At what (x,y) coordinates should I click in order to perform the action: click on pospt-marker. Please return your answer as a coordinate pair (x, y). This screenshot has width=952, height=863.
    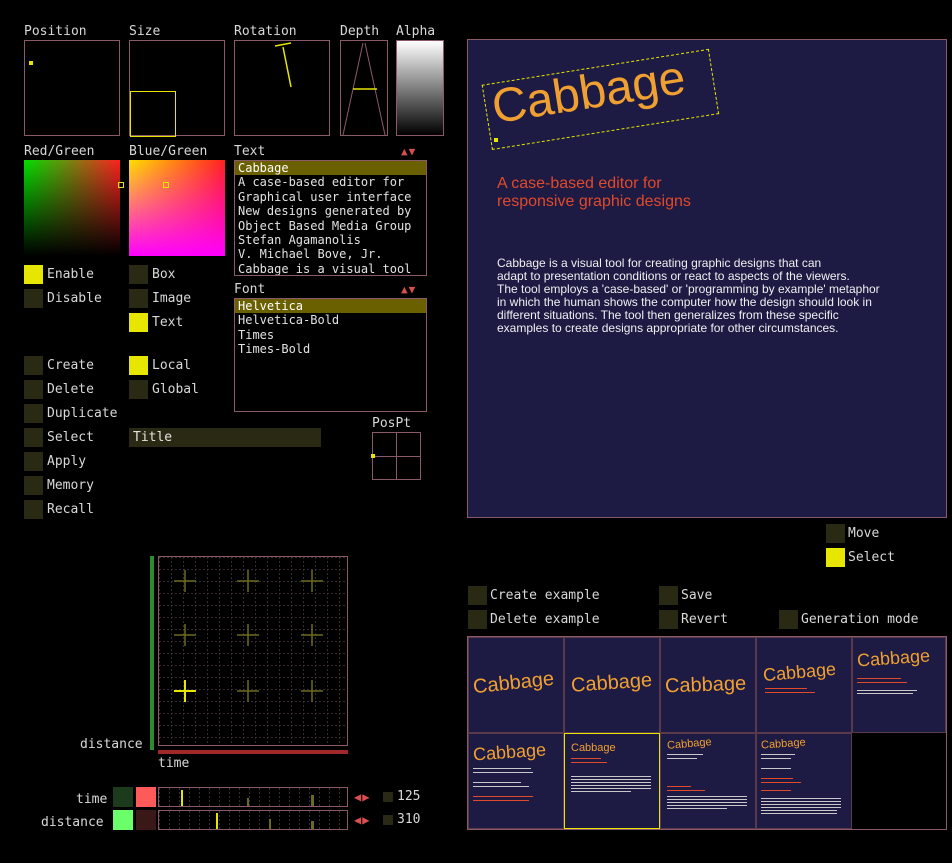
    Looking at the image, I should click on (373, 456).